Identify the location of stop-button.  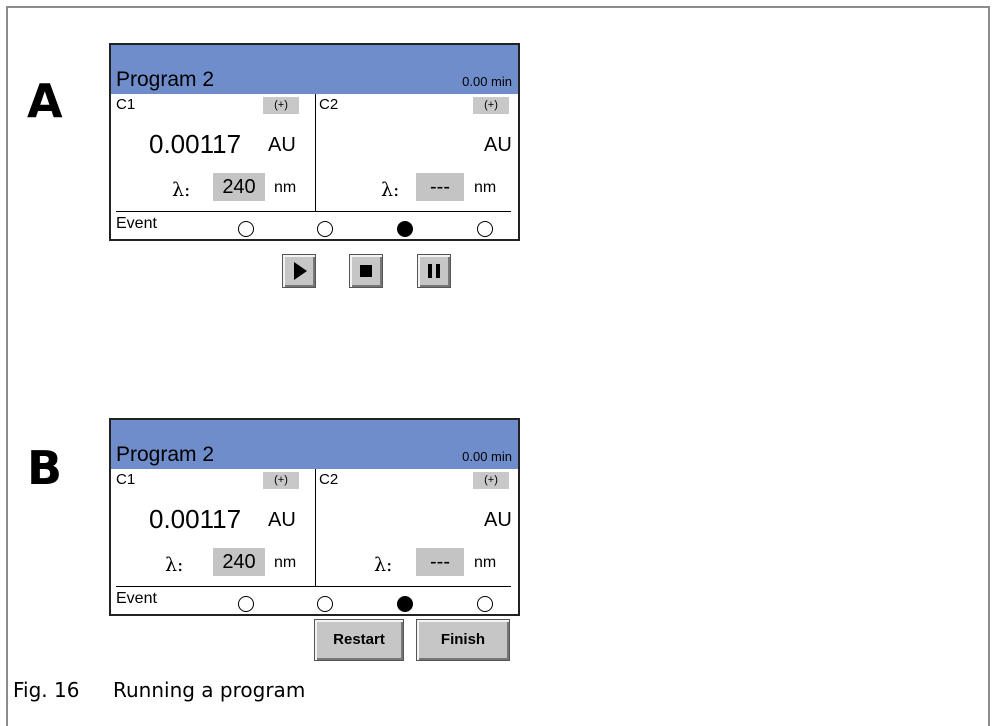
(366, 271).